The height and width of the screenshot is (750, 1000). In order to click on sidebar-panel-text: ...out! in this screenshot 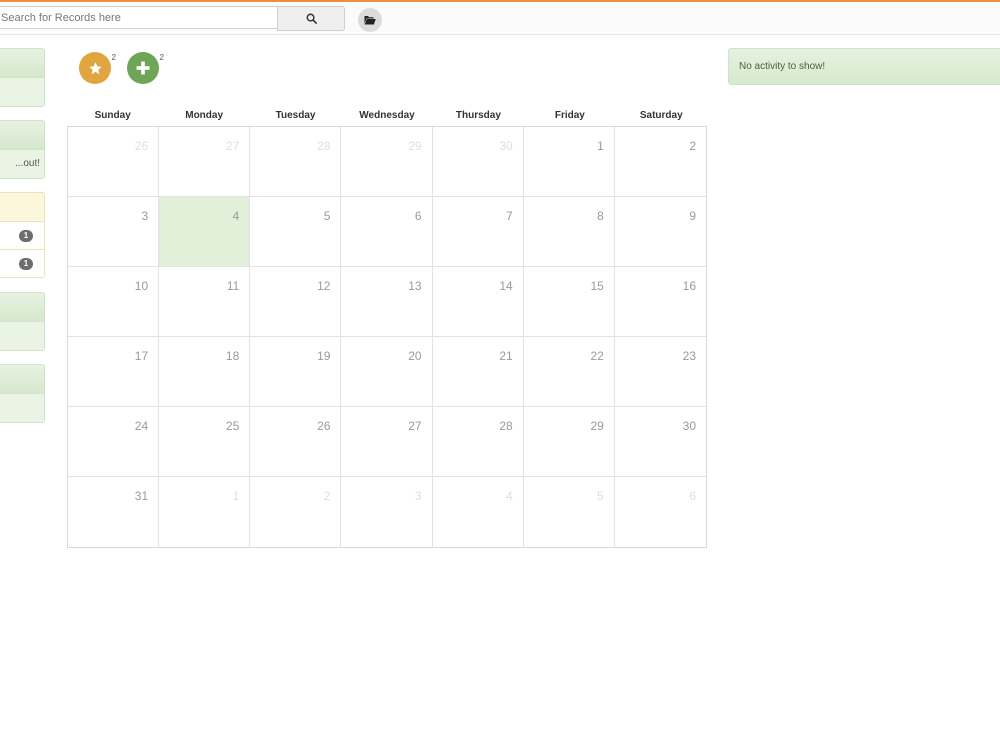, I will do `click(22, 163)`.